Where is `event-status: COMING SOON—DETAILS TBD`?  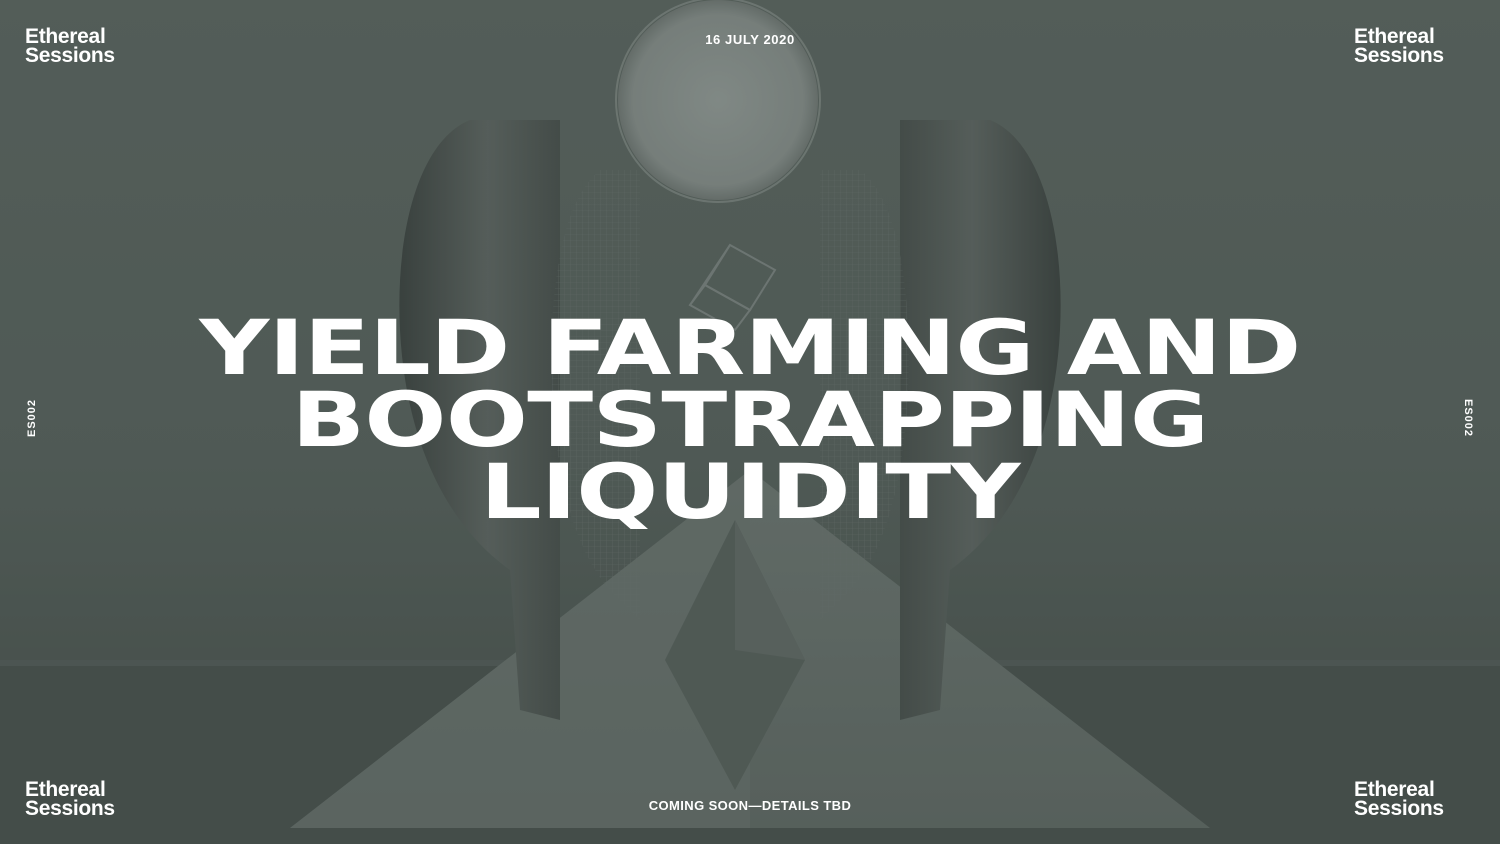 event-status: COMING SOON—DETAILS TBD is located at coordinates (750, 805).